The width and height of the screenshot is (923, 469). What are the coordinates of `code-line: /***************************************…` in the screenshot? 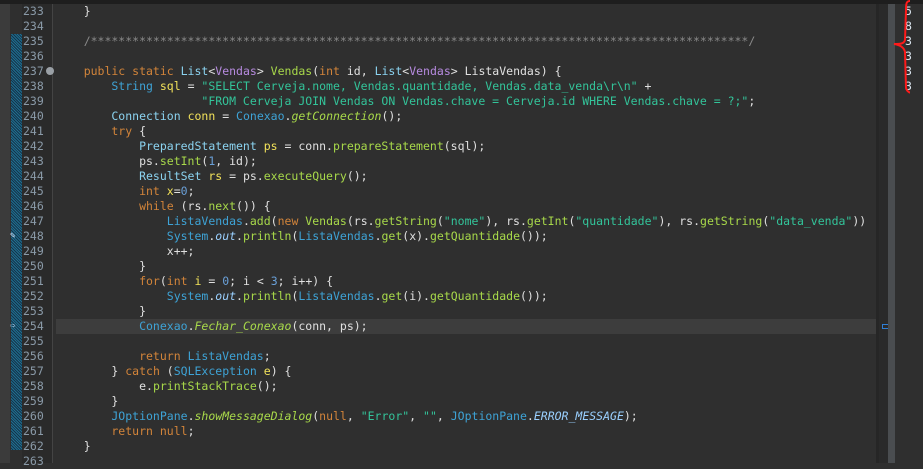 It's located at (466, 41).